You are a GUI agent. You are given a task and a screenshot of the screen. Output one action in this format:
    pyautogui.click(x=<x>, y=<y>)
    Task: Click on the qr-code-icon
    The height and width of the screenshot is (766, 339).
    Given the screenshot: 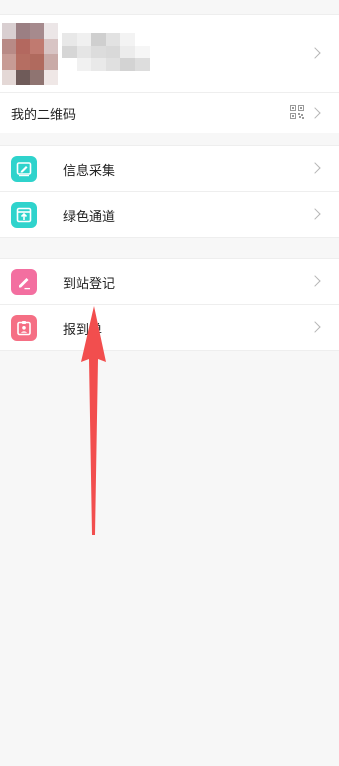 What is the action you would take?
    pyautogui.click(x=297, y=112)
    